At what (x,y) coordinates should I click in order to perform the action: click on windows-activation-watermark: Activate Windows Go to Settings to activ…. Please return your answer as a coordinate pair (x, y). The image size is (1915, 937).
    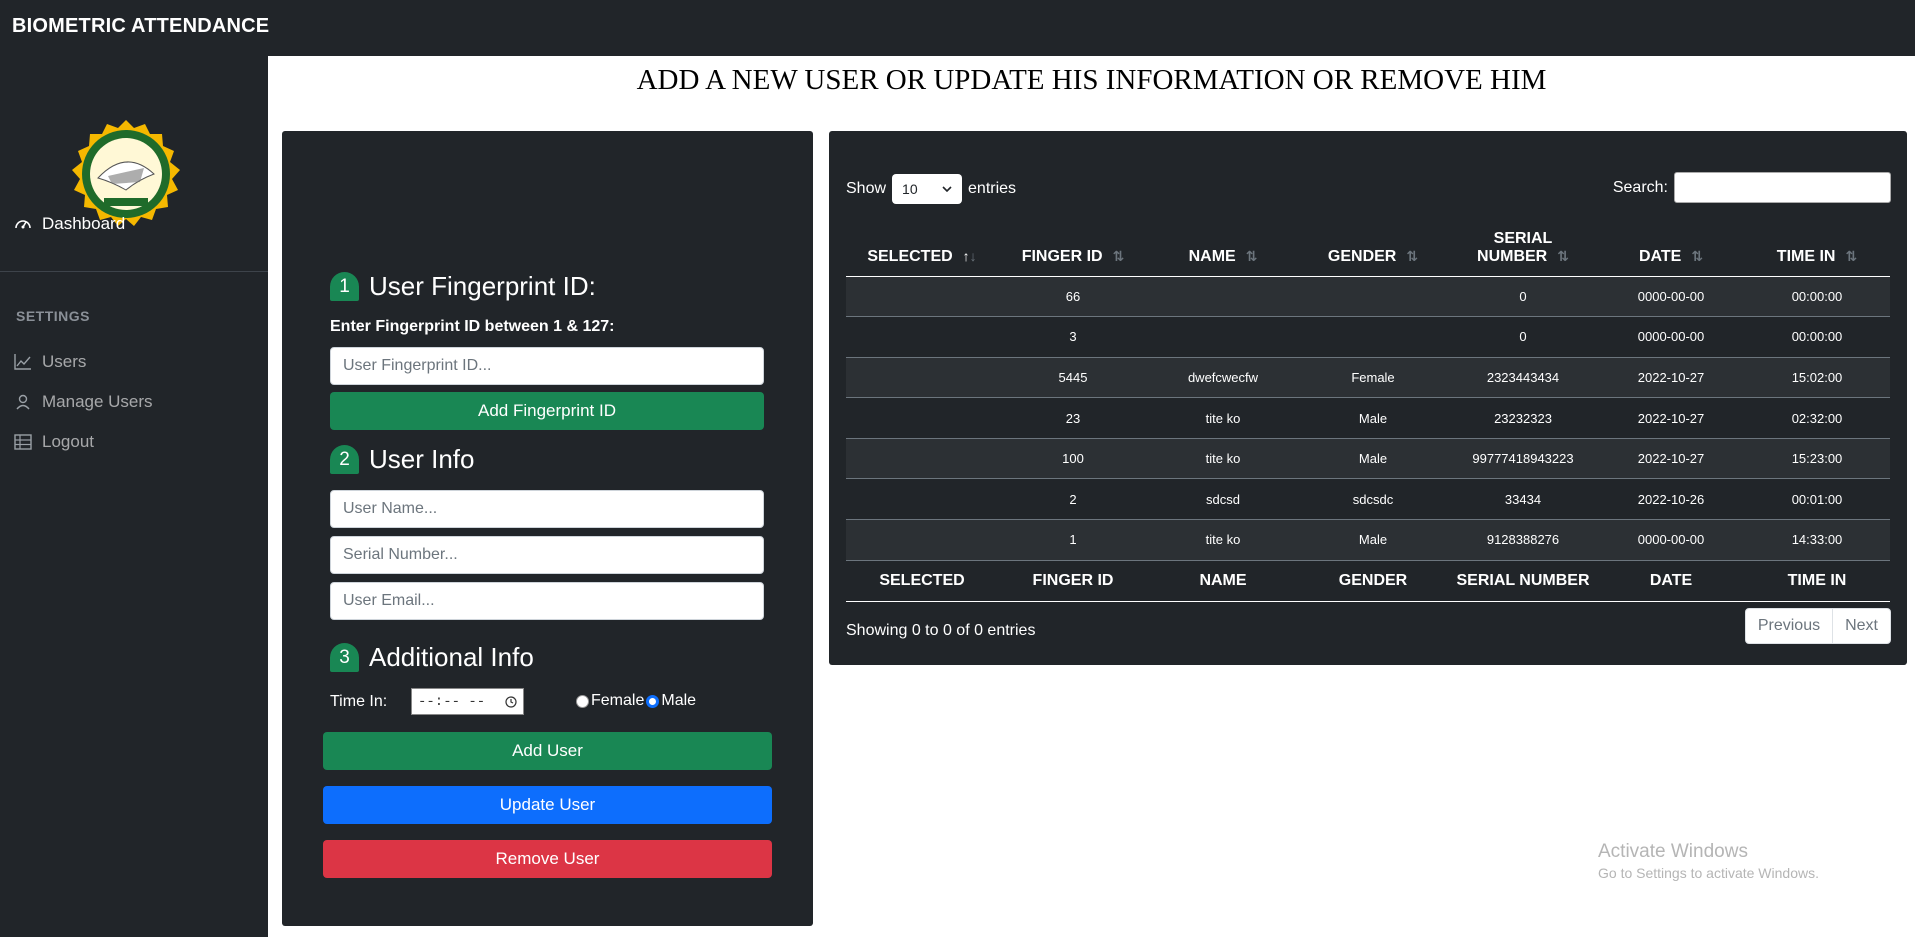
    Looking at the image, I should click on (1708, 861).